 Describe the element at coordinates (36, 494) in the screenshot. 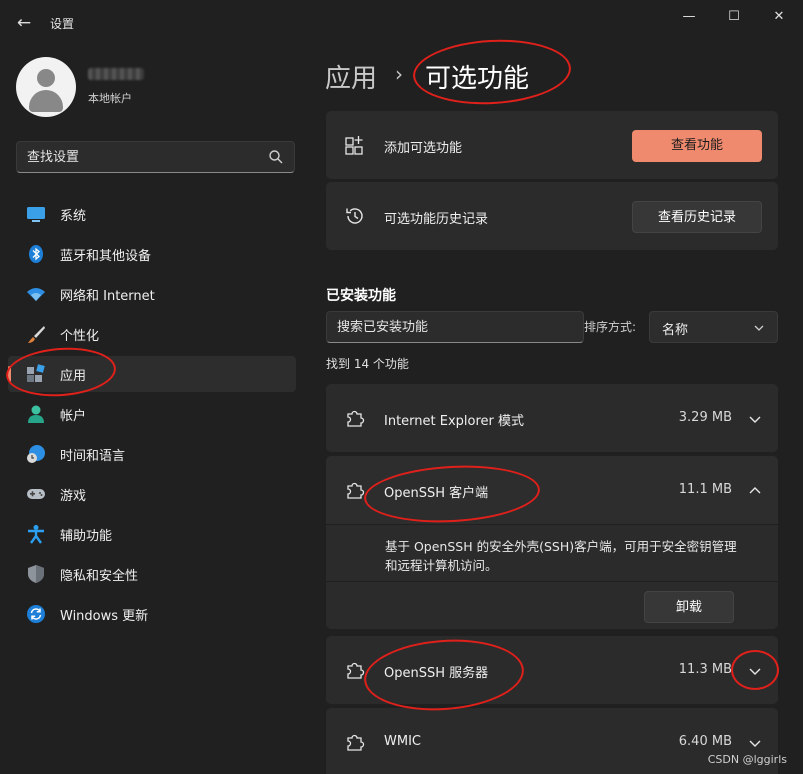

I see `gamepad-icon` at that location.